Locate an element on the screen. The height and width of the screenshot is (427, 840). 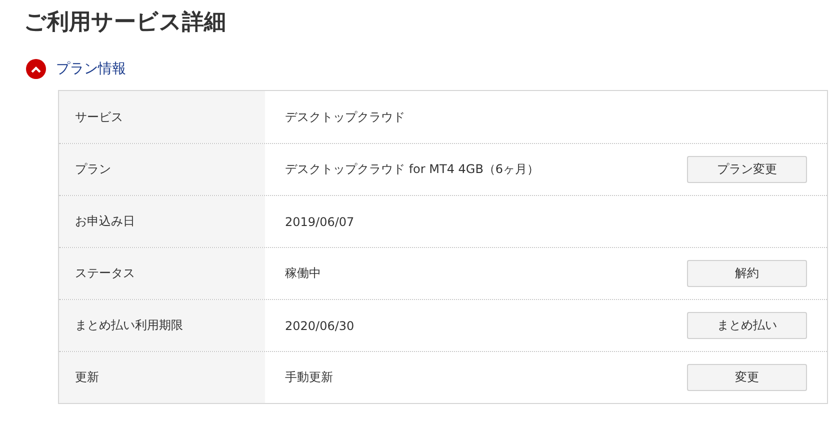
action-button: プラン変更 is located at coordinates (747, 169).